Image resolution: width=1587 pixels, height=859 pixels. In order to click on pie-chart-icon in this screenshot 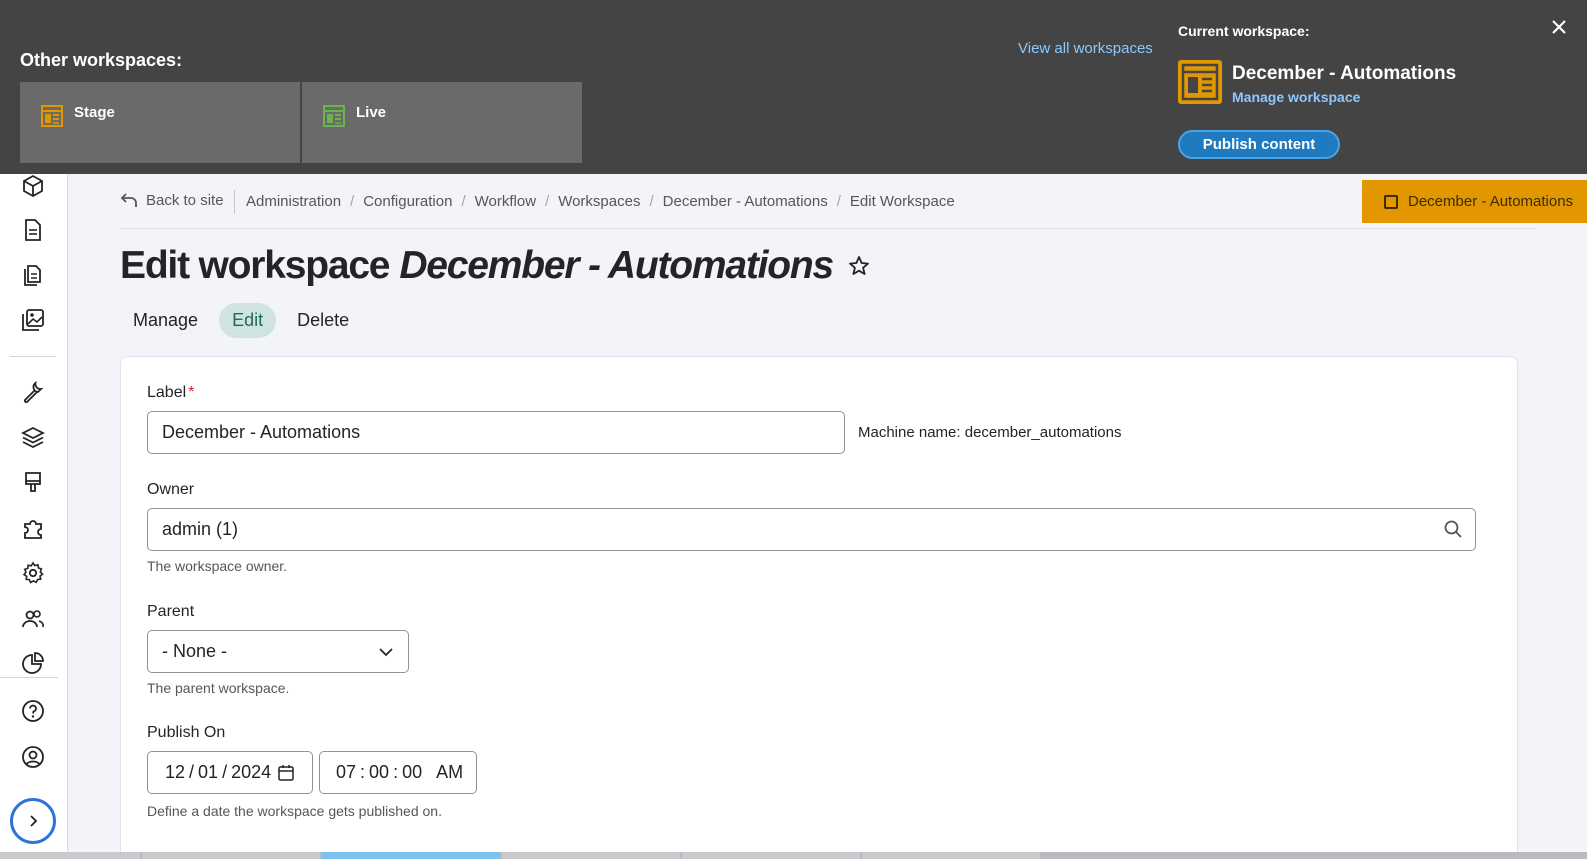, I will do `click(33, 663)`.